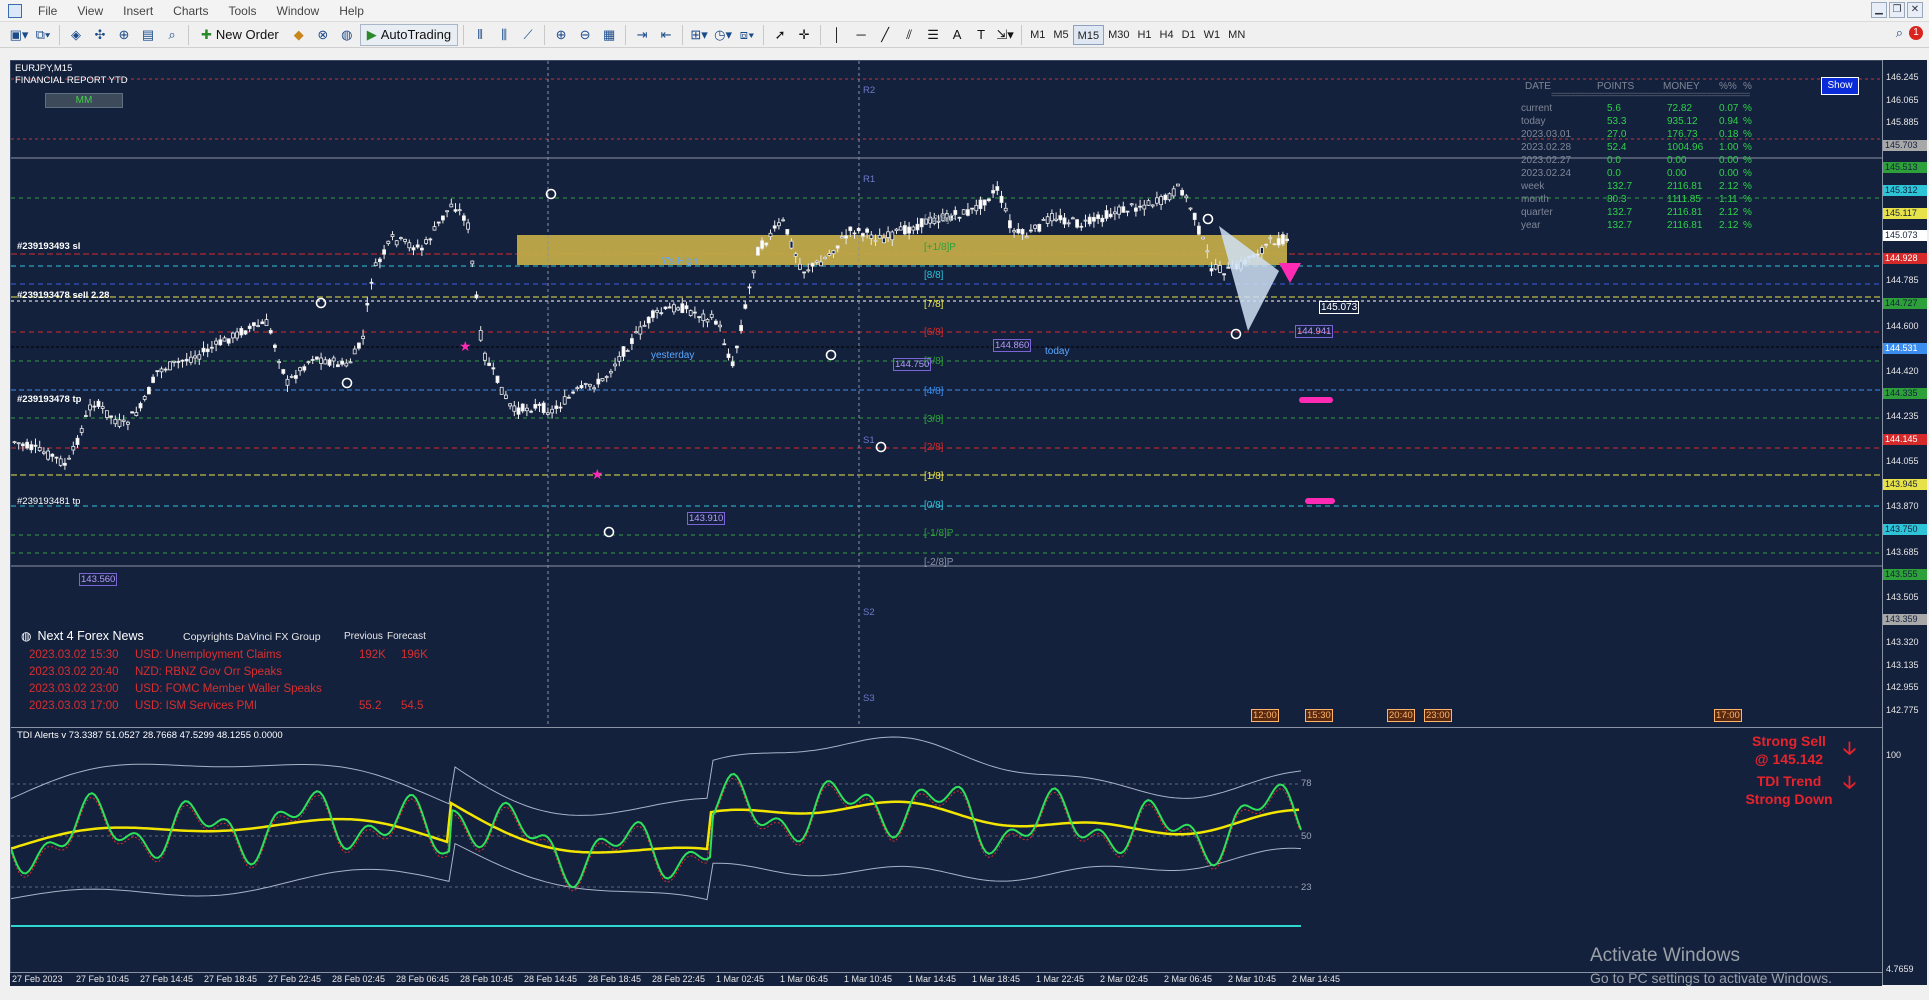 This screenshot has height=1000, width=1929. I want to click on price-axis-label: 145.117, so click(1905, 213).